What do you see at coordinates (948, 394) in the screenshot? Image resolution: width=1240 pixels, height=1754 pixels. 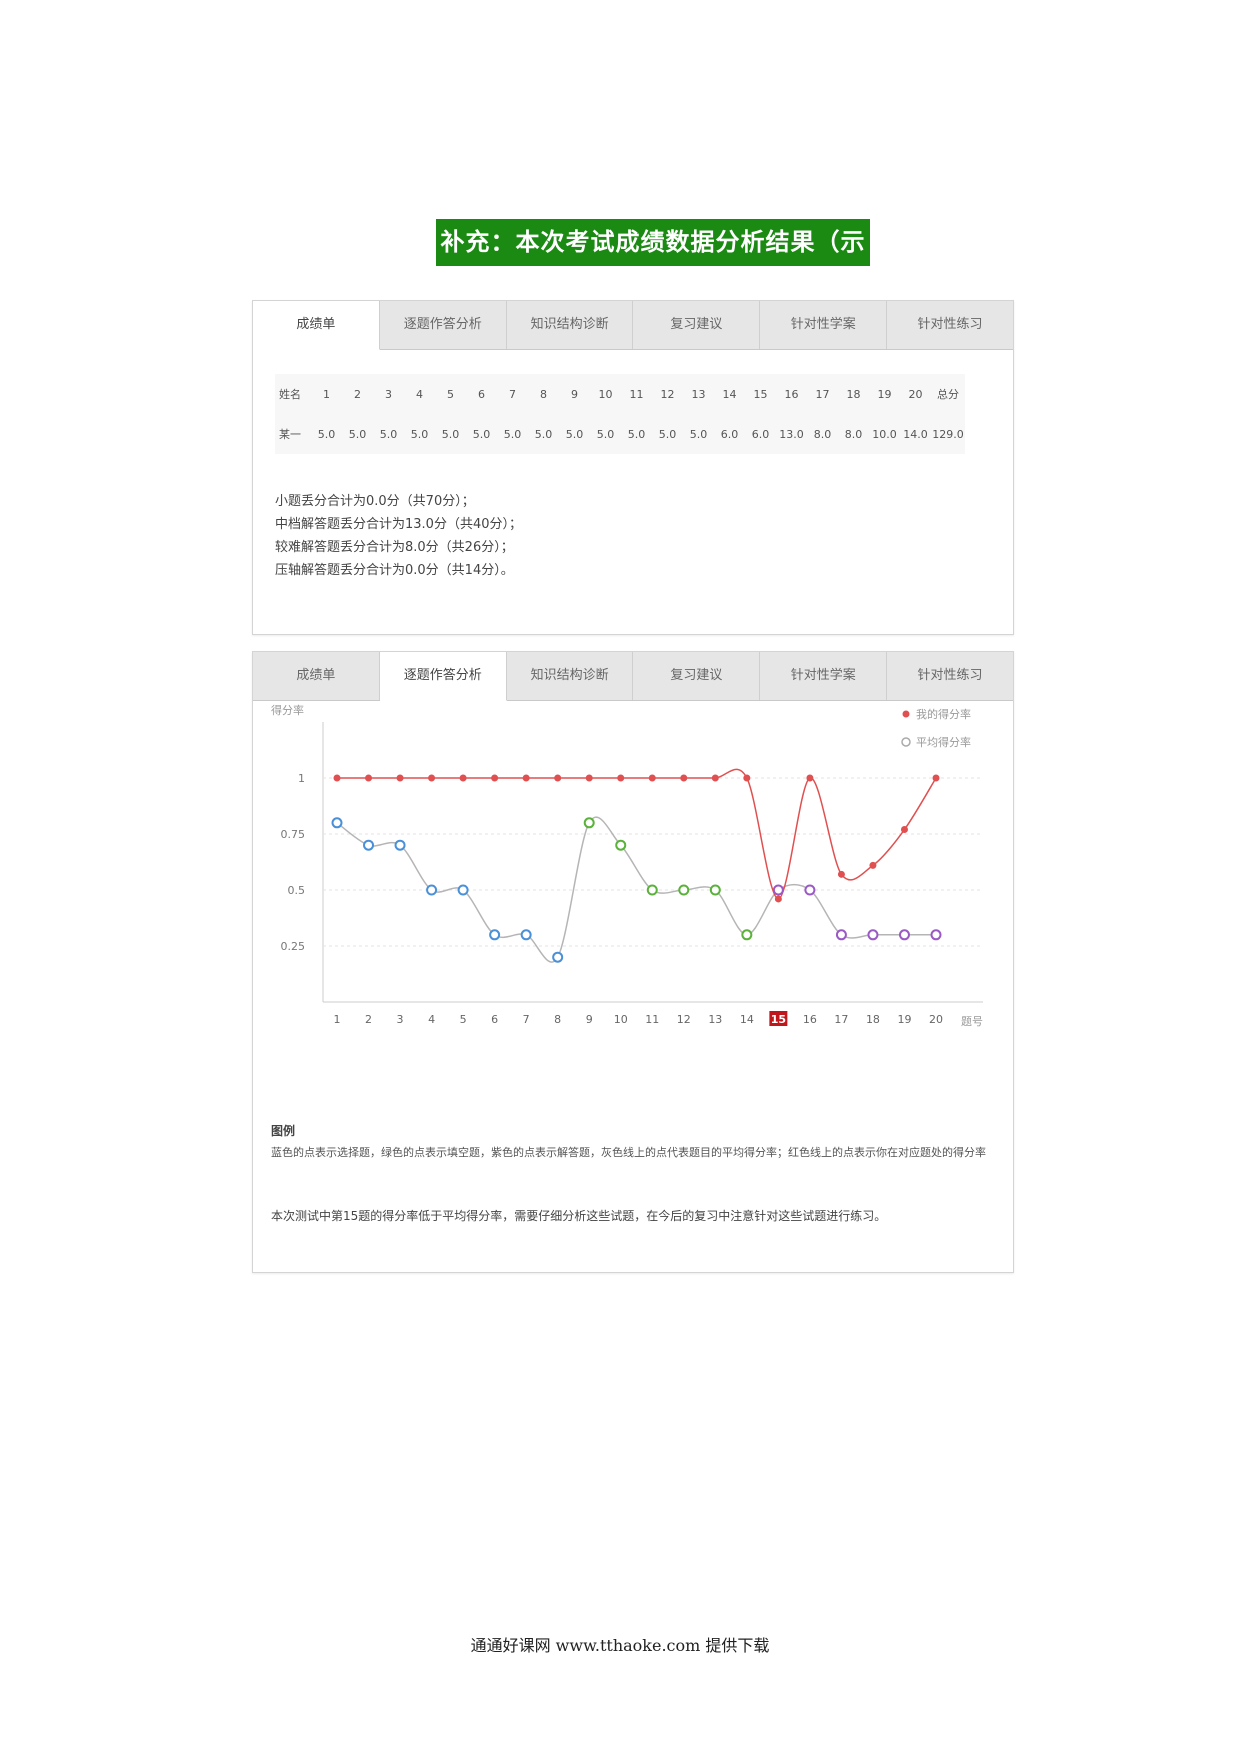 I see `table-header-cell: 总分` at bounding box center [948, 394].